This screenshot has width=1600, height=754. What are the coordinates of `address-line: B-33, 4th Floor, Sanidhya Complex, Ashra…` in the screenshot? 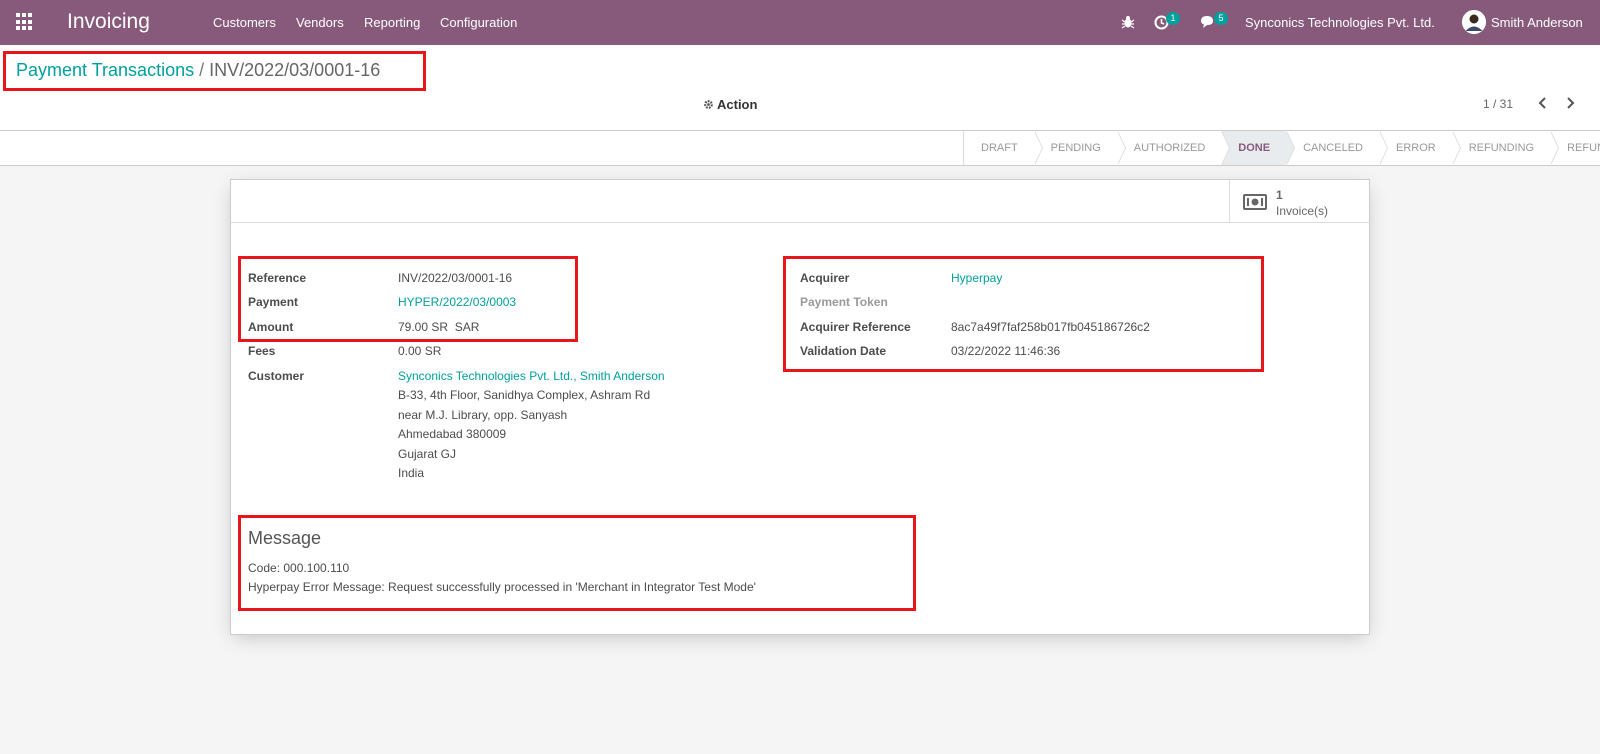 It's located at (524, 395).